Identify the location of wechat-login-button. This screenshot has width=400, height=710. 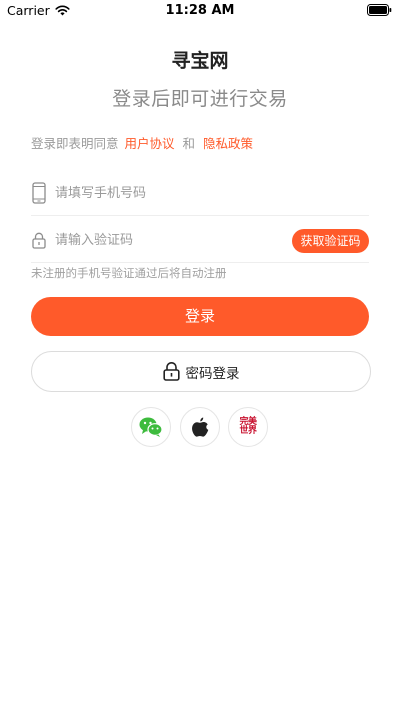
(151, 427).